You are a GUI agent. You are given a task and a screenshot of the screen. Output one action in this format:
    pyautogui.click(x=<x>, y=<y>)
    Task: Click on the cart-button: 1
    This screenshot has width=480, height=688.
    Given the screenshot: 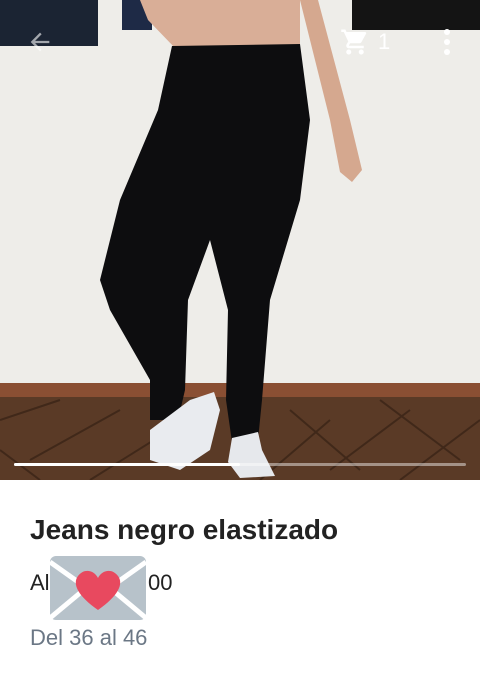 What is the action you would take?
    pyautogui.click(x=365, y=42)
    